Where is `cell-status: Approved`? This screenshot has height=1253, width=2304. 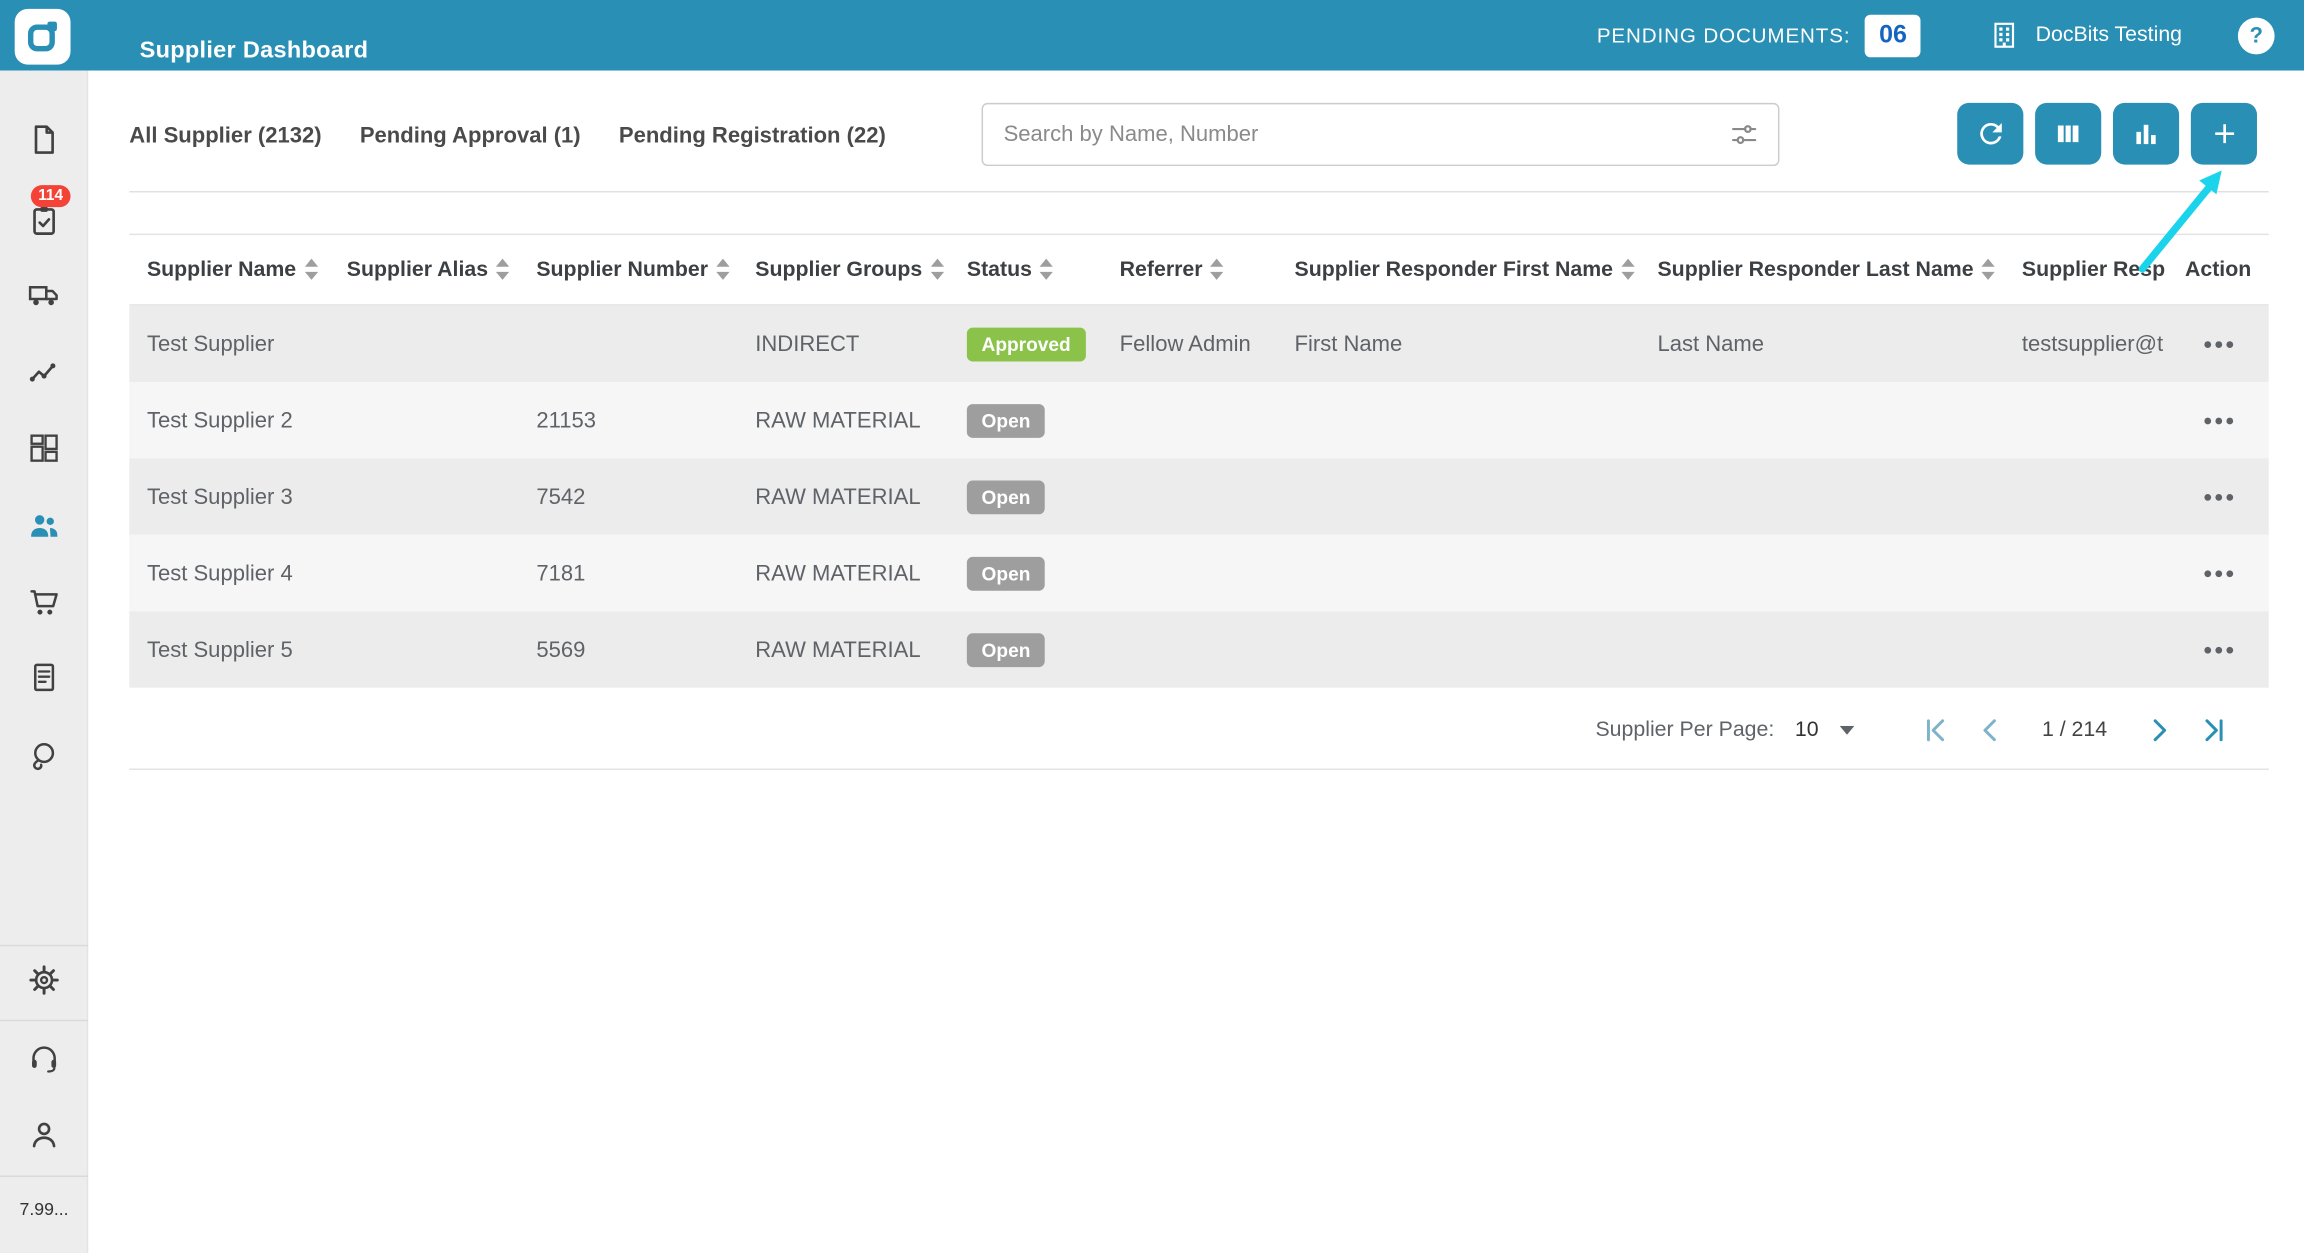
cell-status: Approved is located at coordinates (1025, 344).